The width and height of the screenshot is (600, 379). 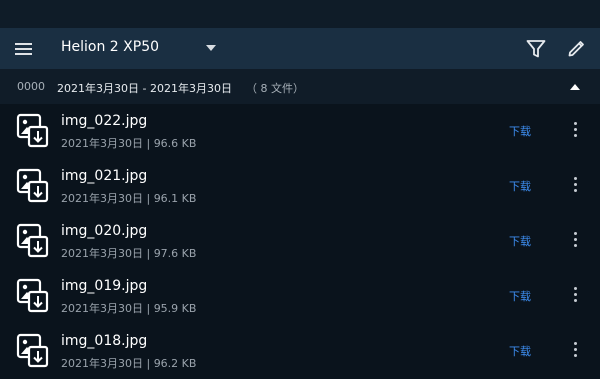 I want to click on file-meta: 2021年3月30日 | 95.9 KB, so click(x=129, y=308).